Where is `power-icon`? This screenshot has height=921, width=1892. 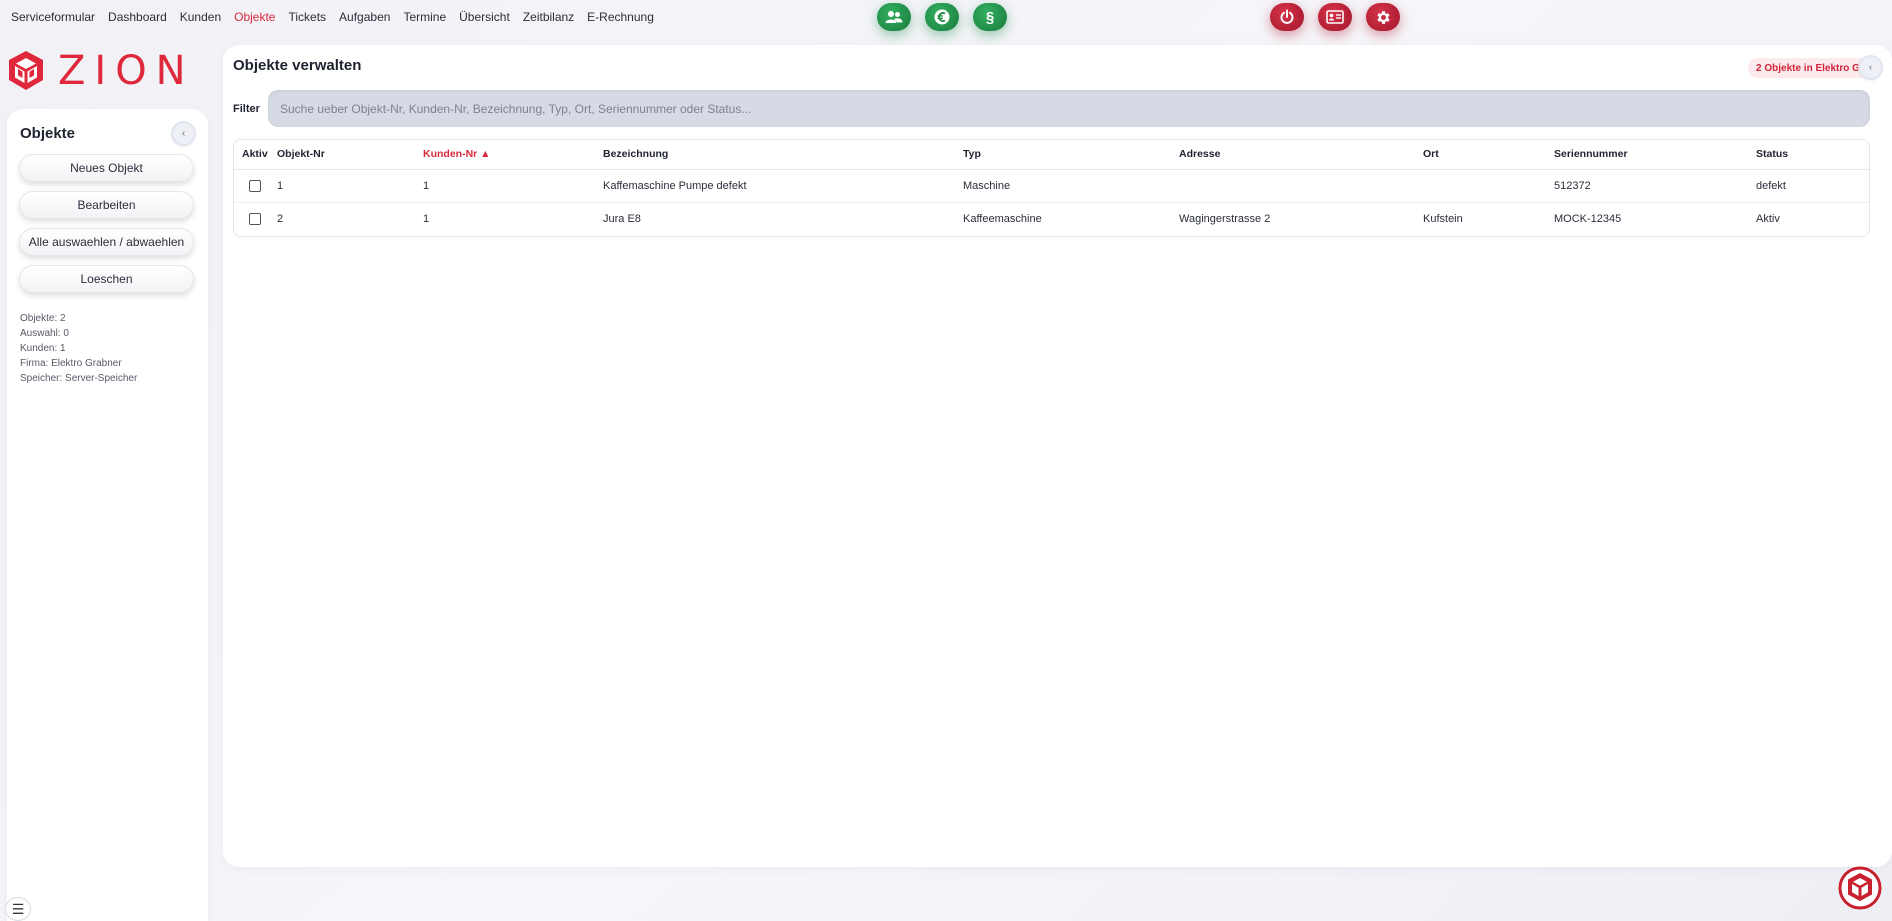 power-icon is located at coordinates (1287, 16).